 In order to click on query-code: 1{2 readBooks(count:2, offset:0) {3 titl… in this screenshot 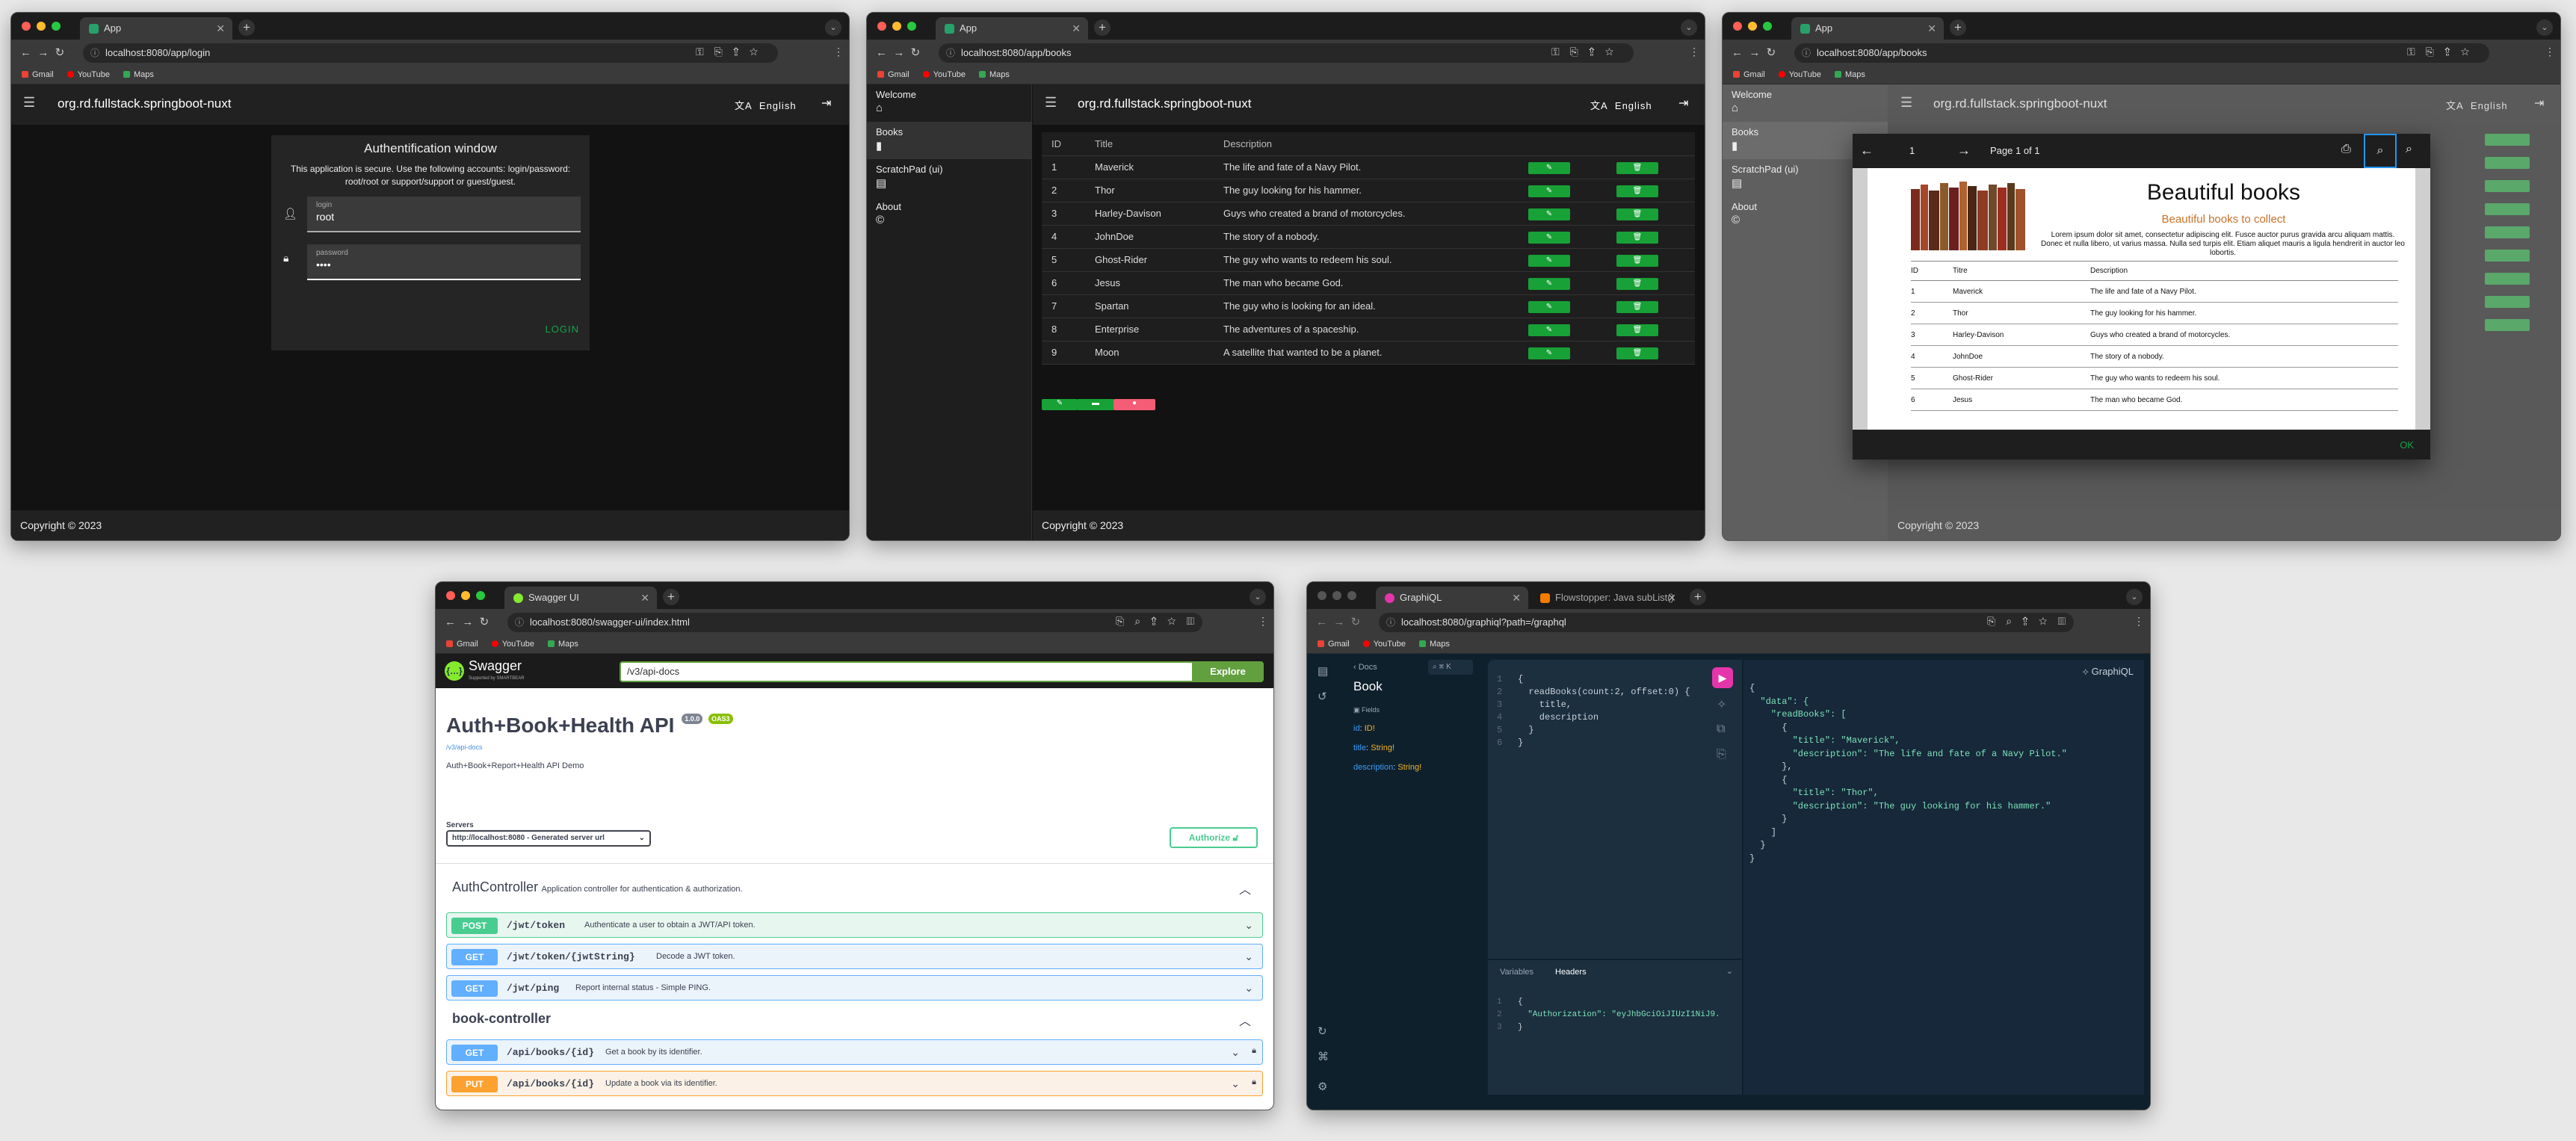, I will do `click(1594, 711)`.